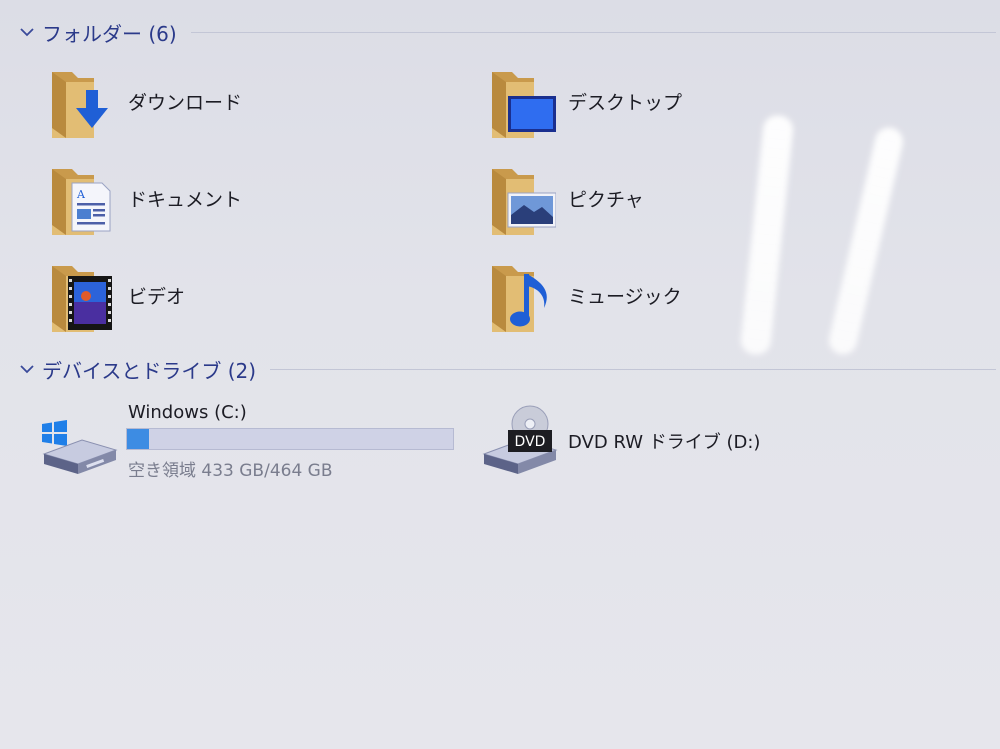 Image resolution: width=1000 pixels, height=749 pixels. I want to click on drive-free-space: 空き領域 433 GB/464 GB, so click(230, 471).